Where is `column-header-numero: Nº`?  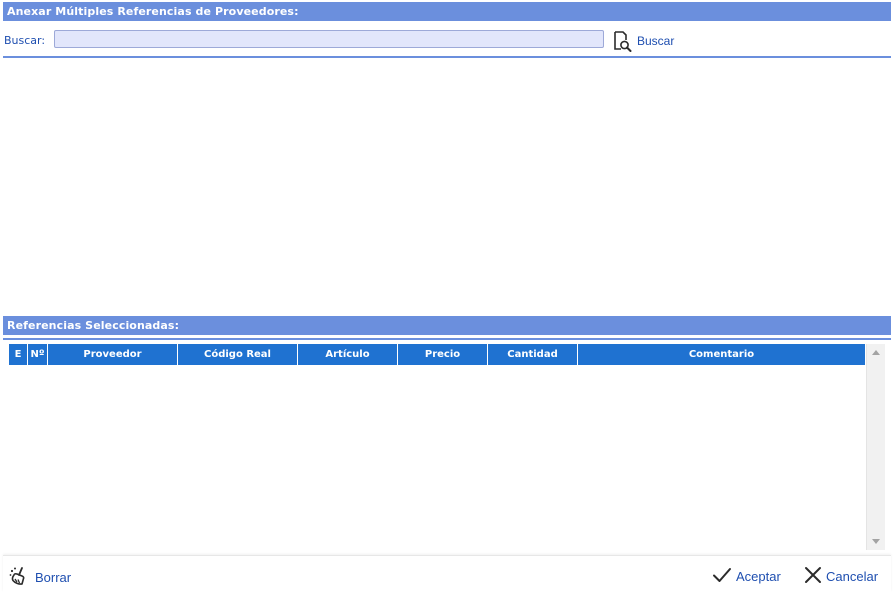
column-header-numero: Nº is located at coordinates (38, 354).